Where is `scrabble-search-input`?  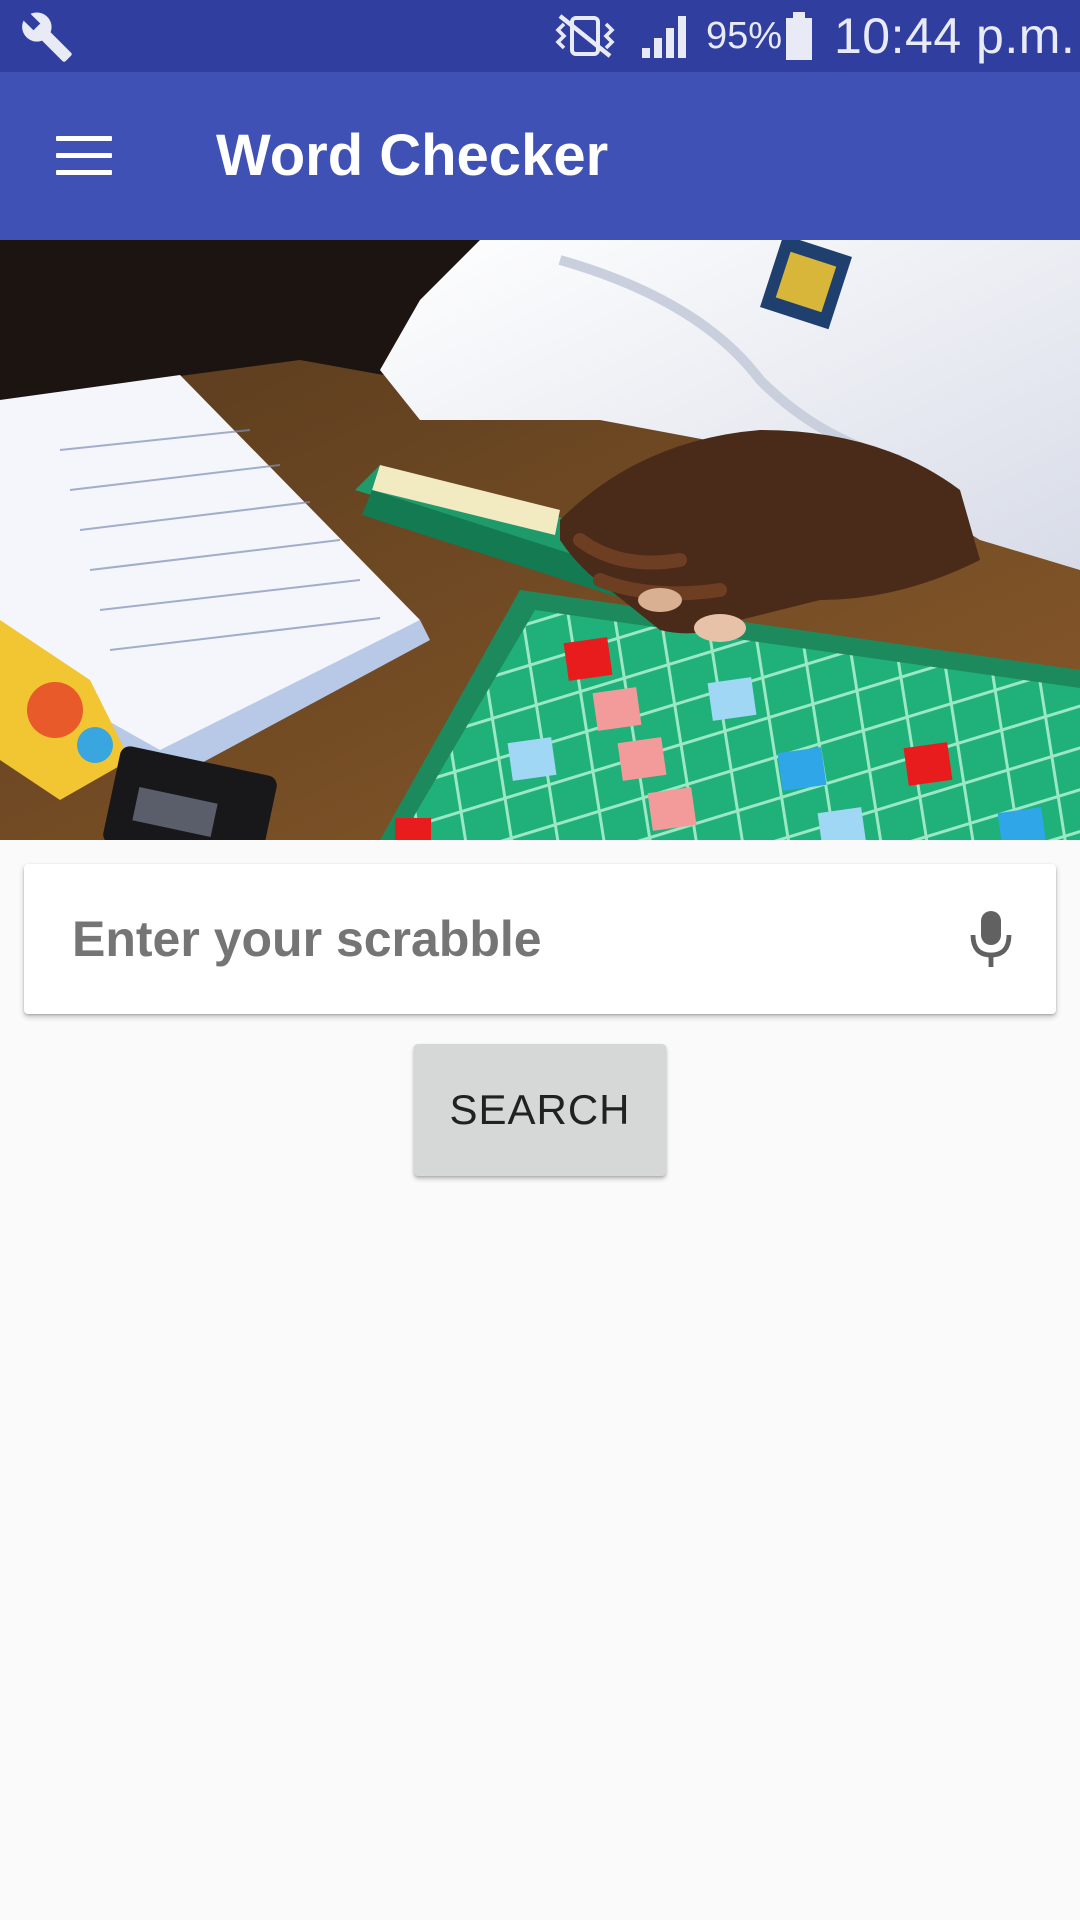
scrabble-search-input is located at coordinates (502, 939).